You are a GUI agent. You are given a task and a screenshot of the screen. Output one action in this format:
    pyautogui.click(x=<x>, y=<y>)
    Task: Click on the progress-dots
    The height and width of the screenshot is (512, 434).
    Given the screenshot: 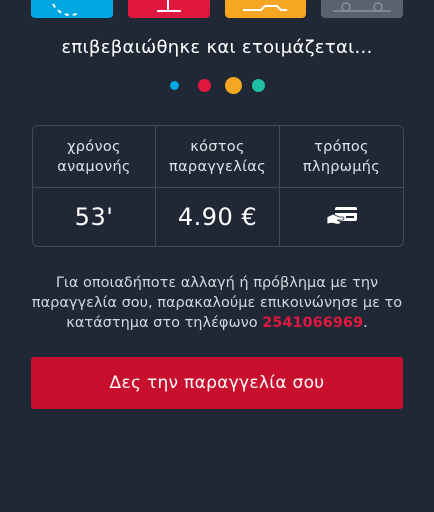 What is the action you would take?
    pyautogui.click(x=217, y=85)
    